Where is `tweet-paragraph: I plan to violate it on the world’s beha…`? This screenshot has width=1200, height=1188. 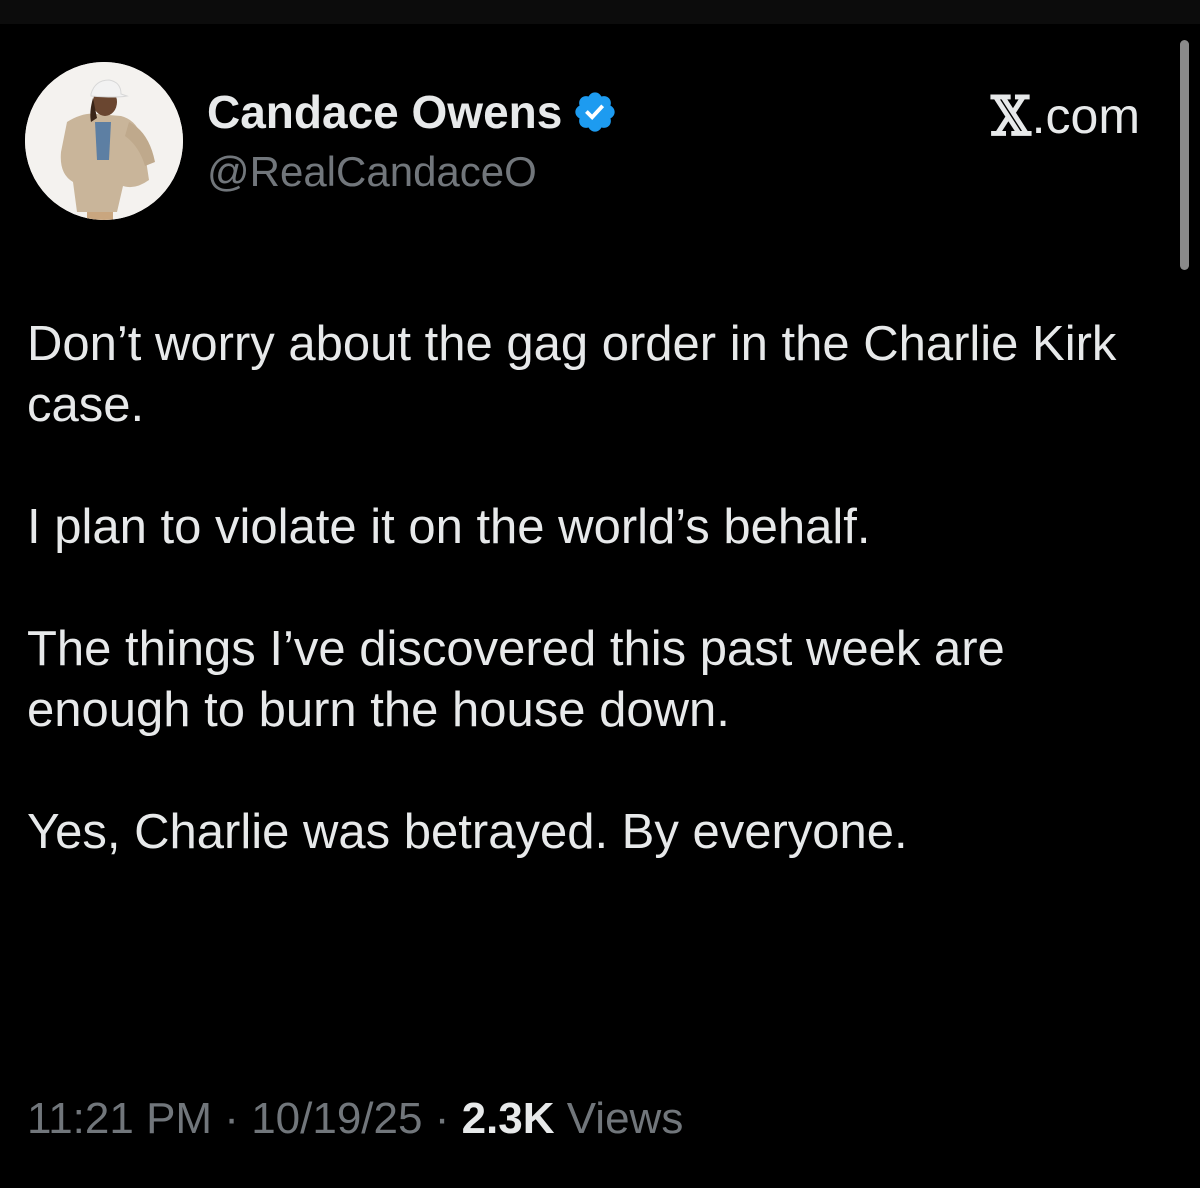
tweet-paragraph: I plan to violate it on the world’s beha… is located at coordinates (449, 527).